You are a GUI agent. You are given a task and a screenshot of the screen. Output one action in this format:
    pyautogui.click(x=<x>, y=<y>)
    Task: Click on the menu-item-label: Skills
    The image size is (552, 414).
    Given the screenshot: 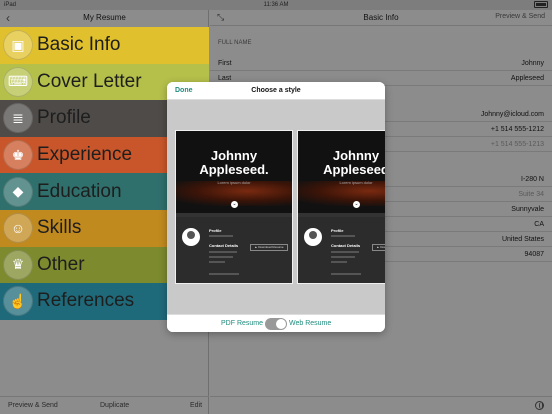 What is the action you would take?
    pyautogui.click(x=59, y=228)
    